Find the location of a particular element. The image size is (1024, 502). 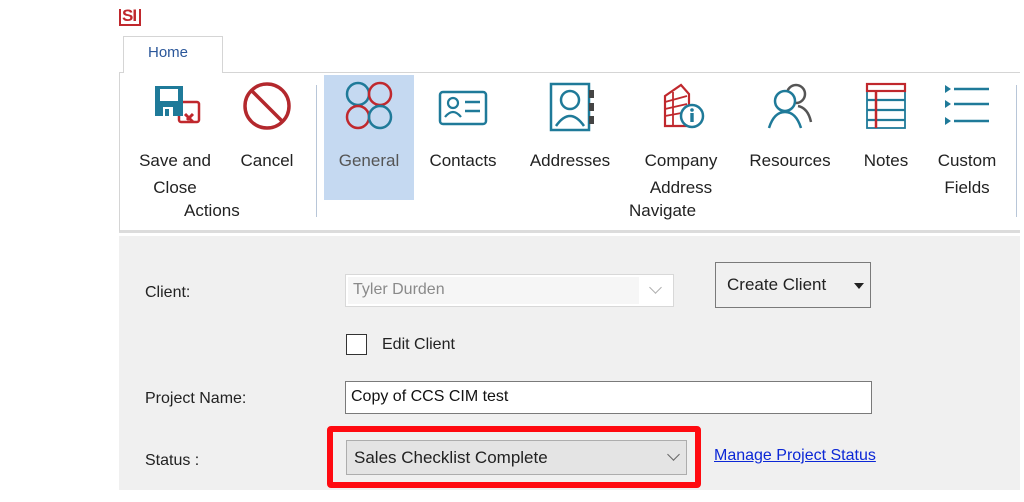

app-logo: SI is located at coordinates (130, 16).